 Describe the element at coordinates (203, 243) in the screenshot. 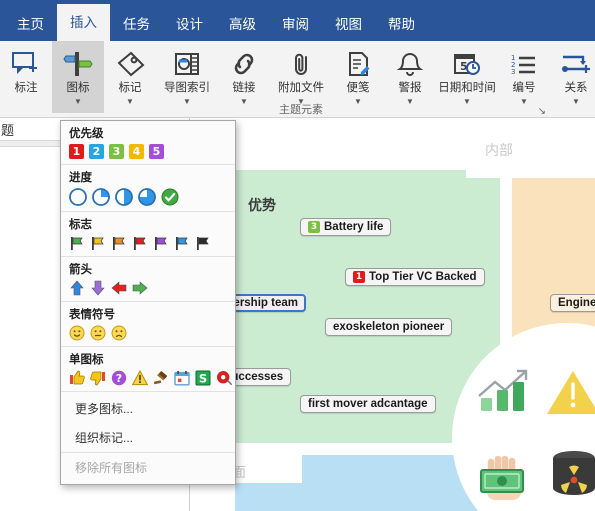

I see `menu-flag-black-icon` at that location.